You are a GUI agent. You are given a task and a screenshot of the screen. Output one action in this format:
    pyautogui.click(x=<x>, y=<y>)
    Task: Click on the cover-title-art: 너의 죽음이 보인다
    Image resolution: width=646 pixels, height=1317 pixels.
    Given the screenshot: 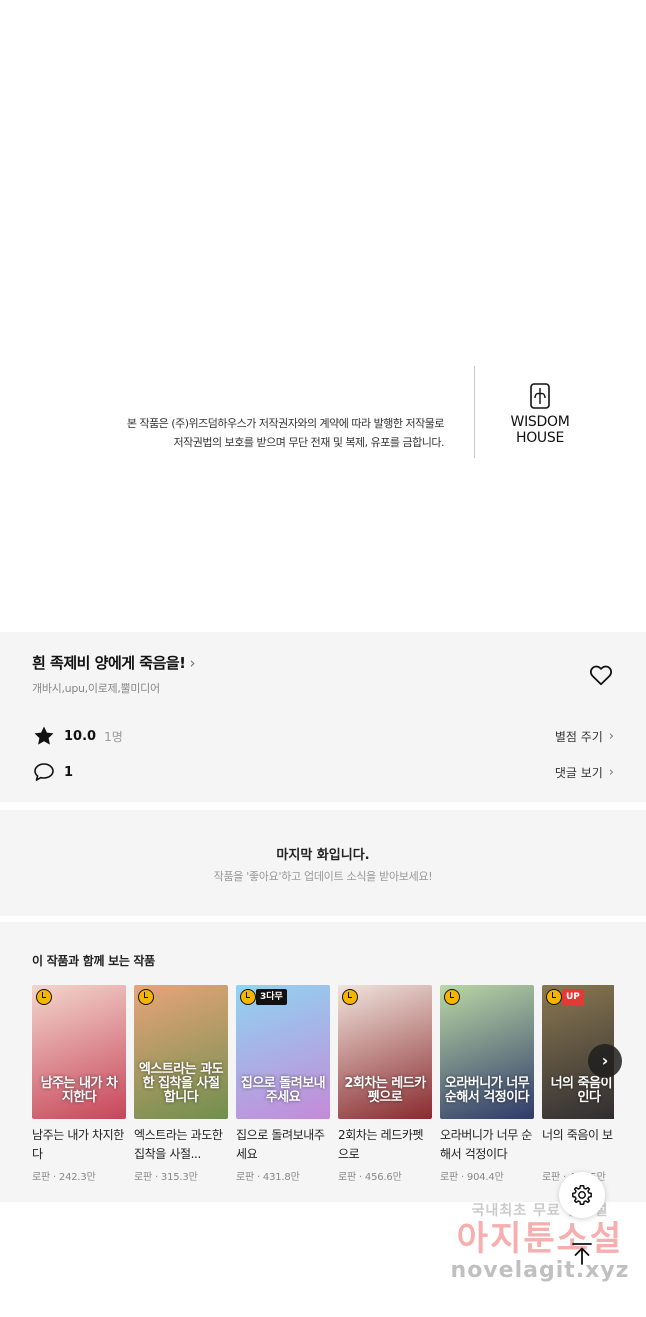 What is the action you would take?
    pyautogui.click(x=582, y=1090)
    